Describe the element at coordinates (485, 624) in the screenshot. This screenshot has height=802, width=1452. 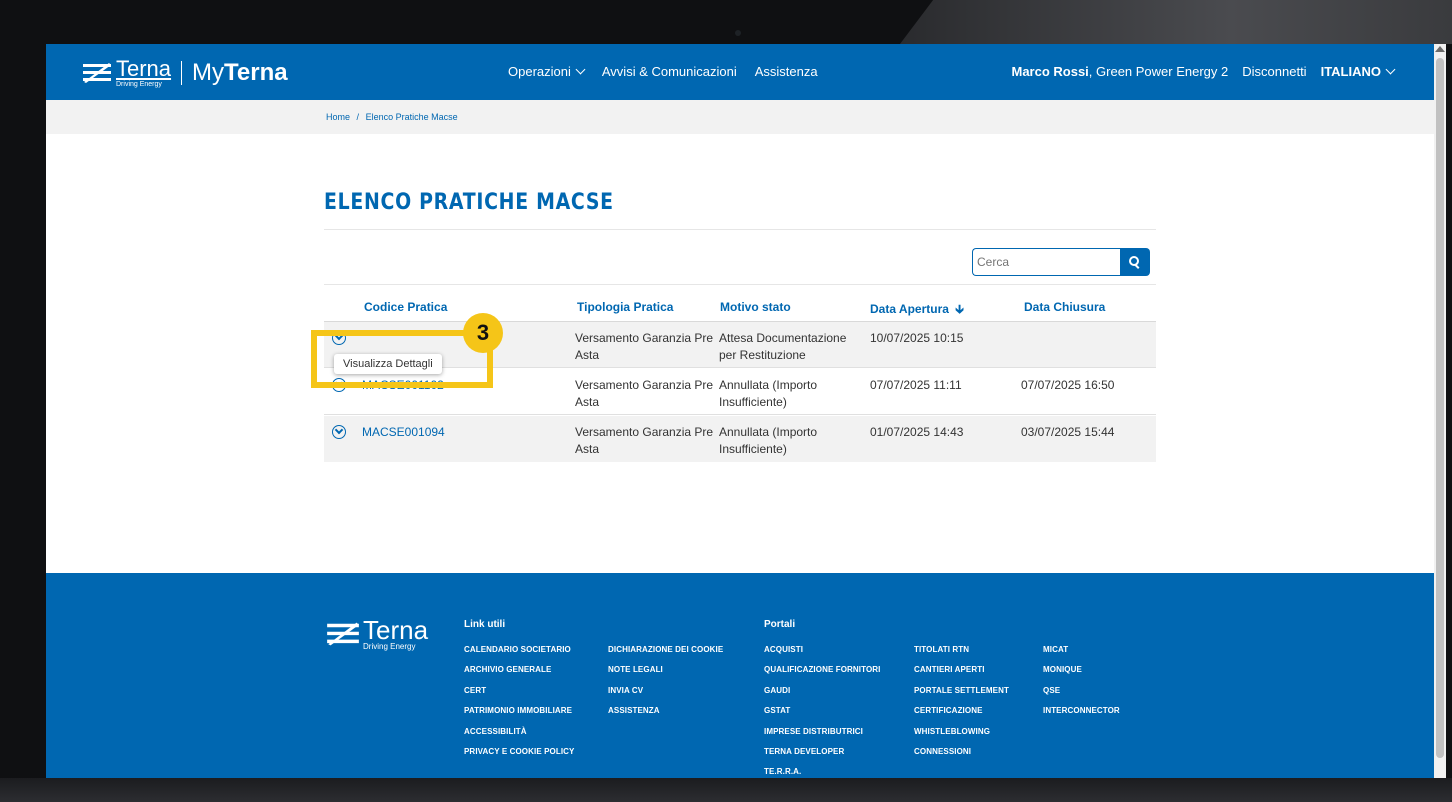
I see `footer-heading-link-utili: Link utili` at that location.